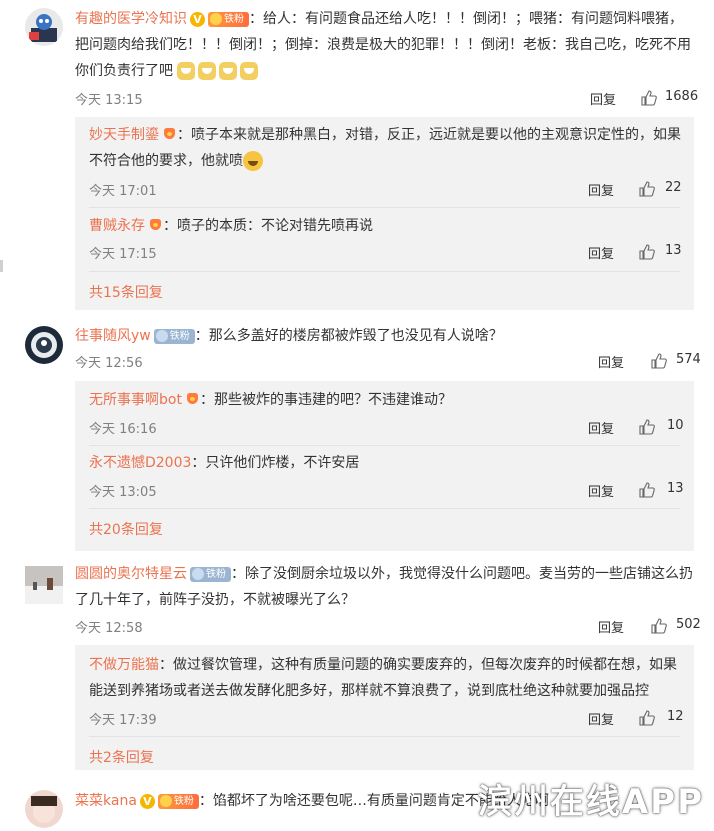  I want to click on timestamp: 今天 17:39, so click(123, 720).